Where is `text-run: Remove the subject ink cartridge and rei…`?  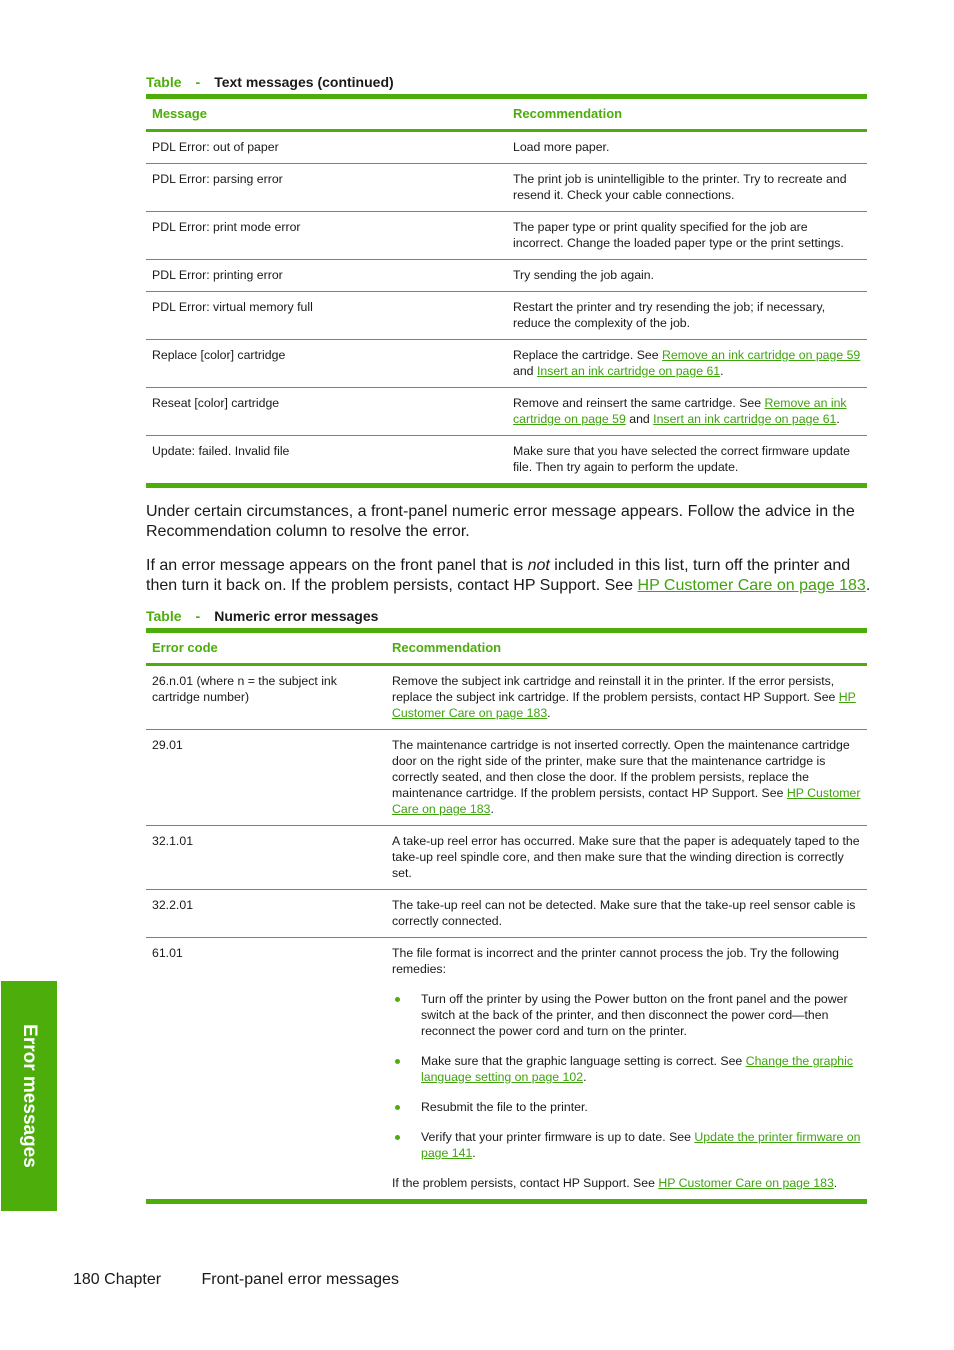 text-run: Remove the subject ink cartridge and rei… is located at coordinates (615, 689).